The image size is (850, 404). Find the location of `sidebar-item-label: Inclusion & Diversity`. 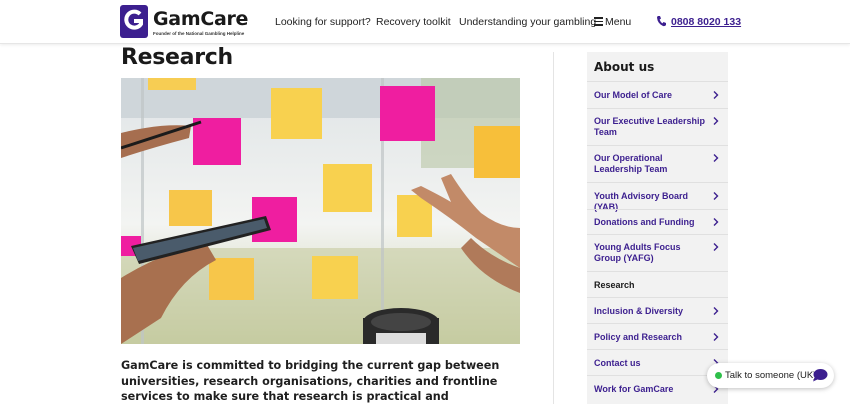

sidebar-item-label: Inclusion & Diversity is located at coordinates (639, 311).